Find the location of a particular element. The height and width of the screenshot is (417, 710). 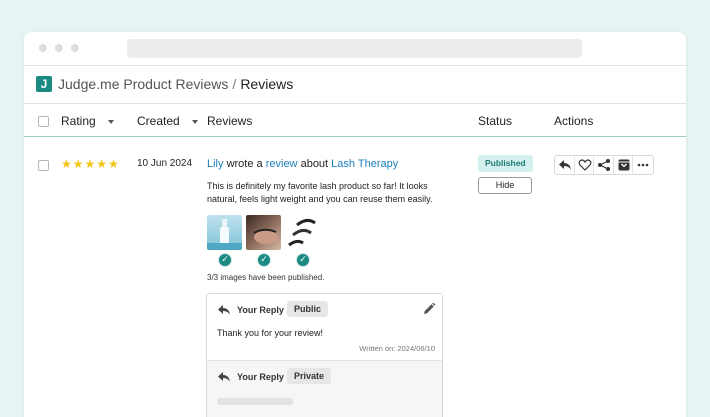

column-status: Status is located at coordinates (495, 121).